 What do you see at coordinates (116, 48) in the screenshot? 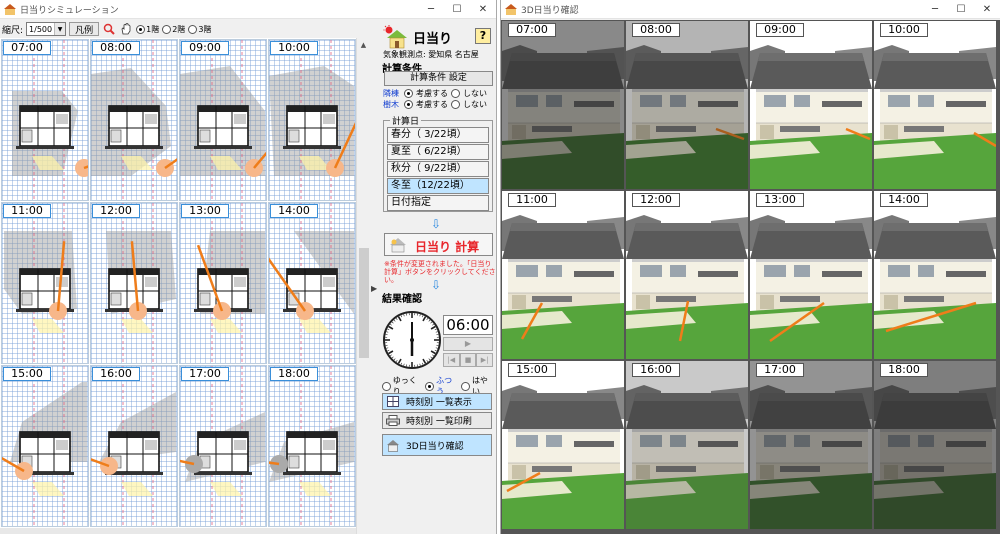
I see `time-label: 08:00` at bounding box center [116, 48].